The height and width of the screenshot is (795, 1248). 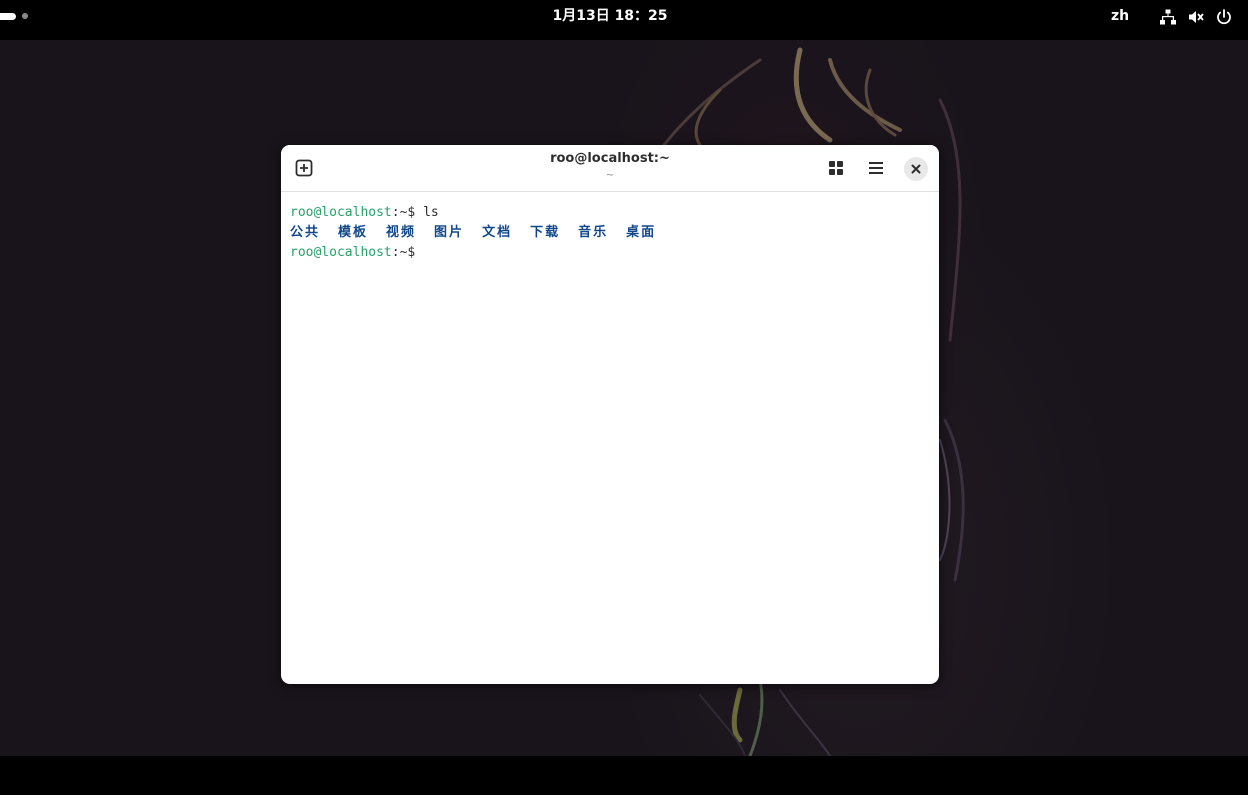 What do you see at coordinates (1168, 17) in the screenshot?
I see `network-icon` at bounding box center [1168, 17].